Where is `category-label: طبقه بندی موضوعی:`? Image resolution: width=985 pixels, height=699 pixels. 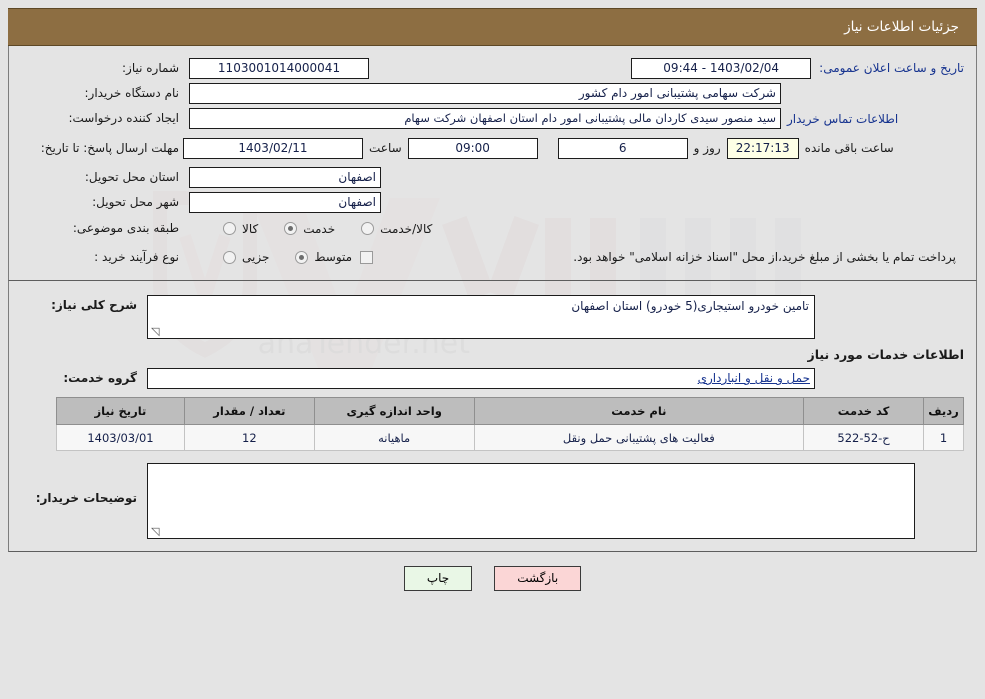 category-label: طبقه بندی موضوعی: is located at coordinates (125, 228).